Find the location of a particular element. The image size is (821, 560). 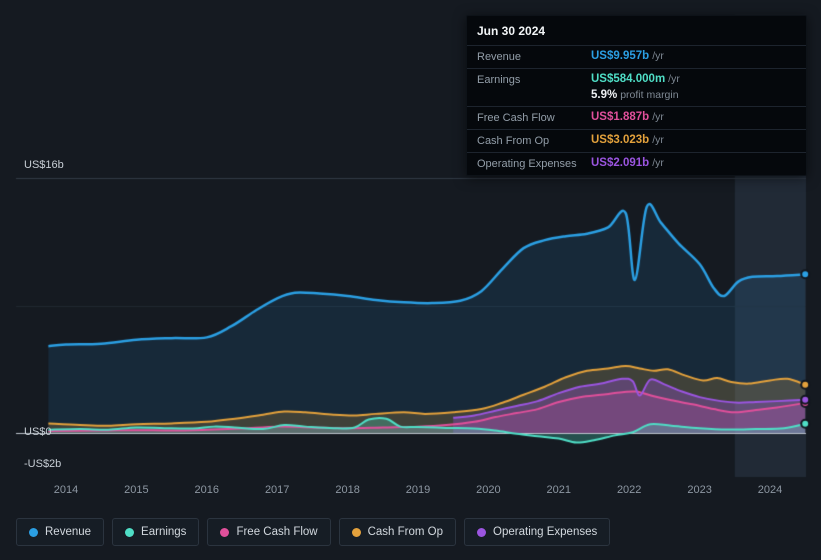

legend-item-cash-from-op: Cash From Op is located at coordinates (397, 532).